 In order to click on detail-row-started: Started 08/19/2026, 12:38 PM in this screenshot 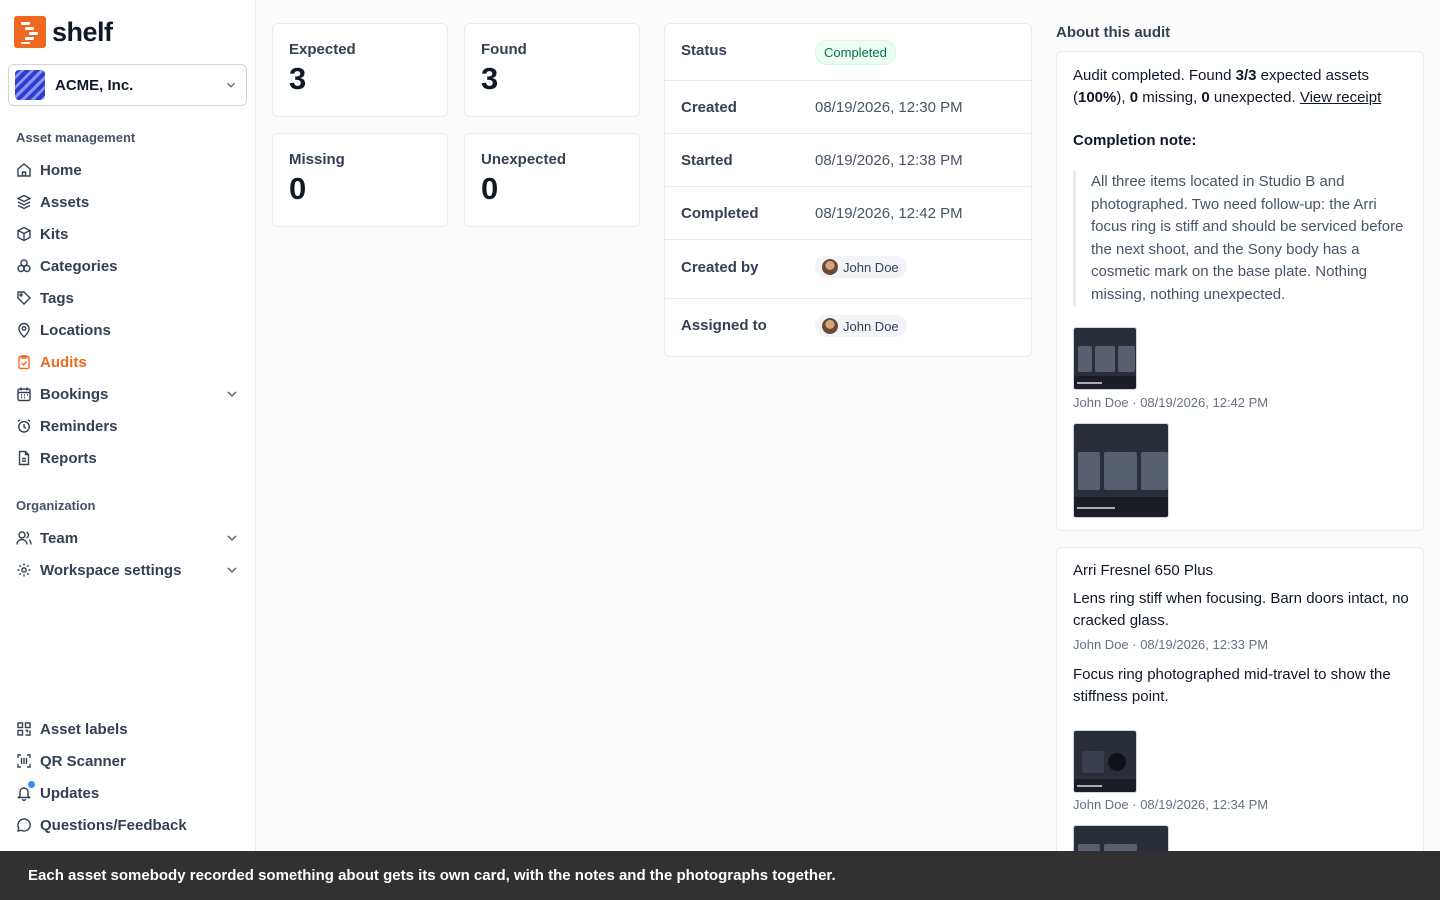, I will do `click(848, 160)`.